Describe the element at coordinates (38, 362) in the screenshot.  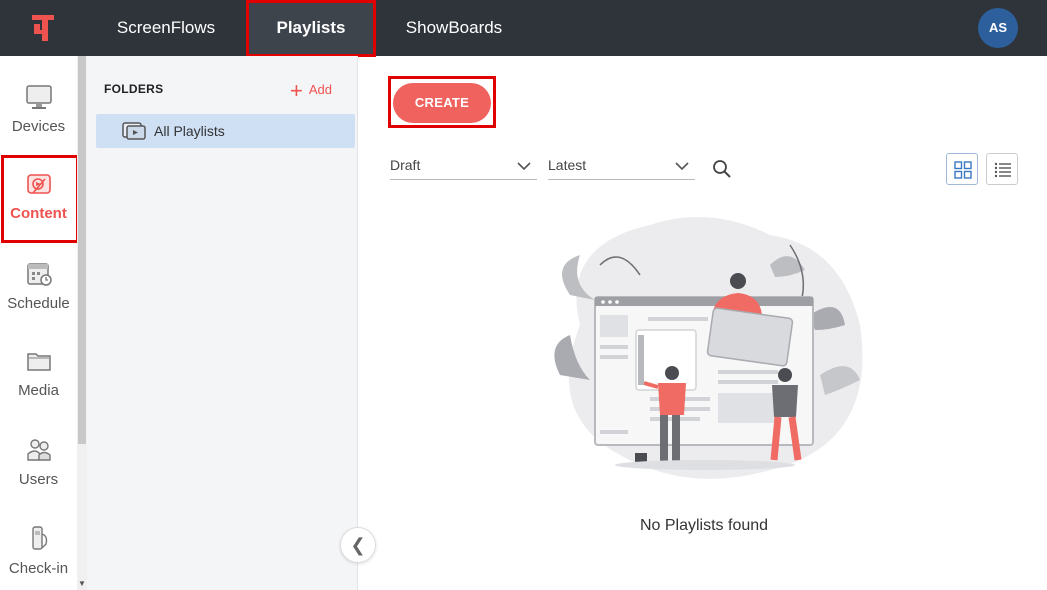
I see `folder-icon` at that location.